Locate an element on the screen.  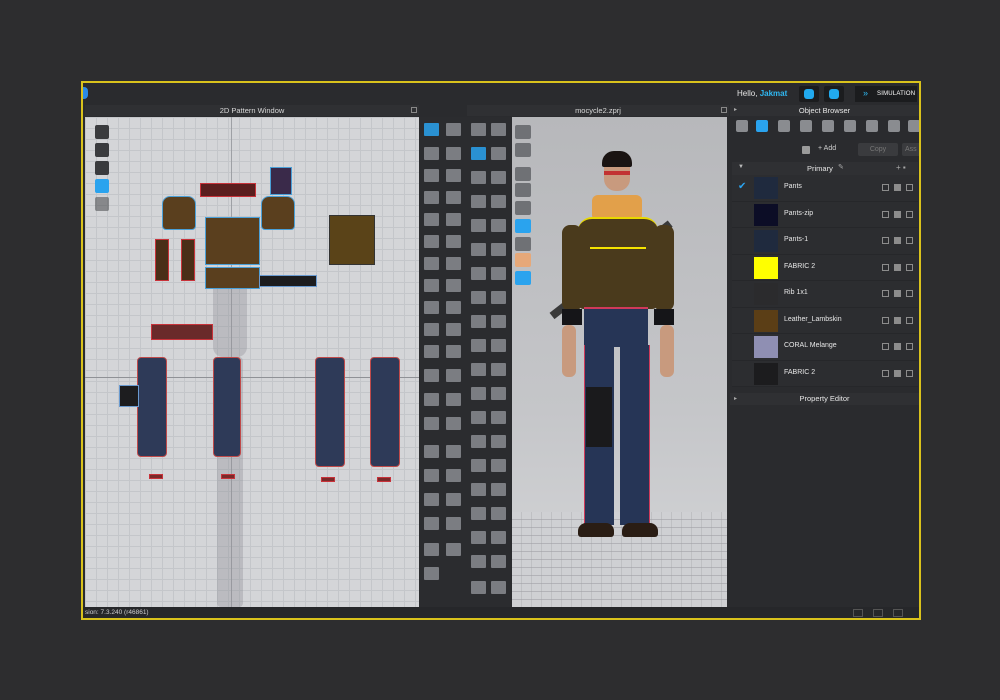
assign-button: Ass is located at coordinates (910, 149).